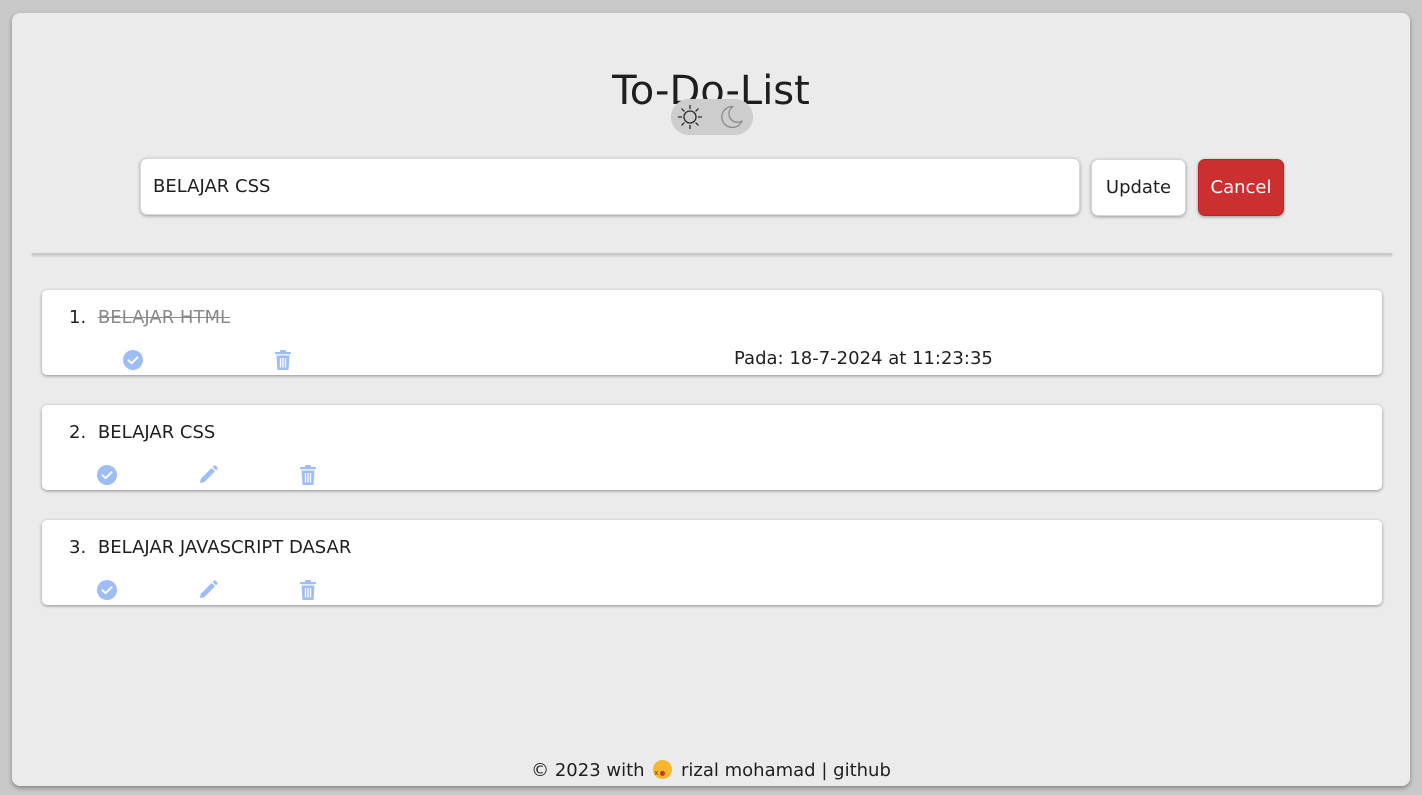  What do you see at coordinates (224, 547) in the screenshot?
I see `todo-label: BELAJAR JAVASCRIPT DASAR` at bounding box center [224, 547].